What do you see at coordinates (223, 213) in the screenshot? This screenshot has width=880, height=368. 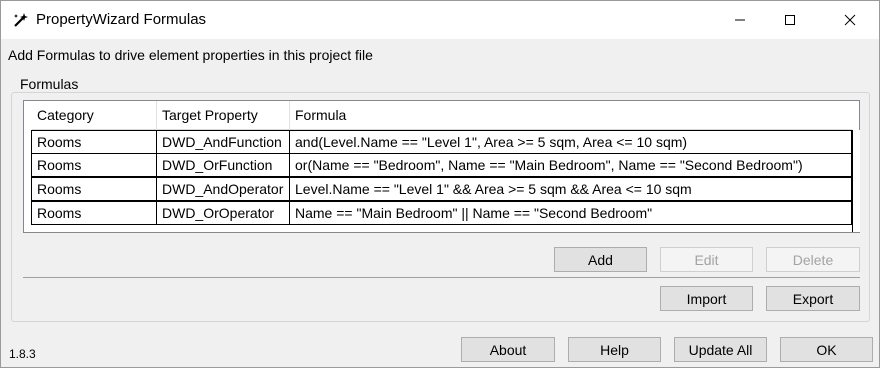 I see `cell-target-property: DWD_OrOperator` at bounding box center [223, 213].